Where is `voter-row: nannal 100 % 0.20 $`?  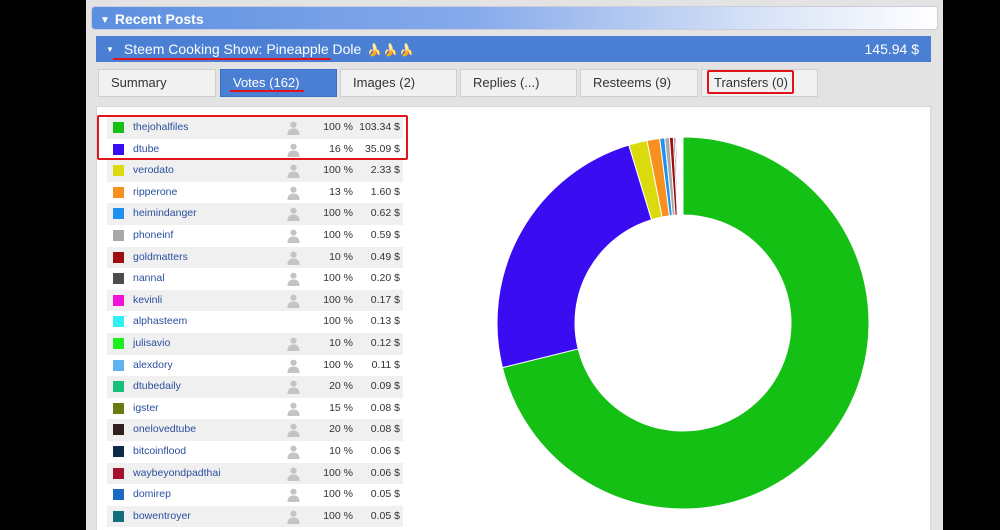 voter-row: nannal 100 % 0.20 $ is located at coordinates (255, 279).